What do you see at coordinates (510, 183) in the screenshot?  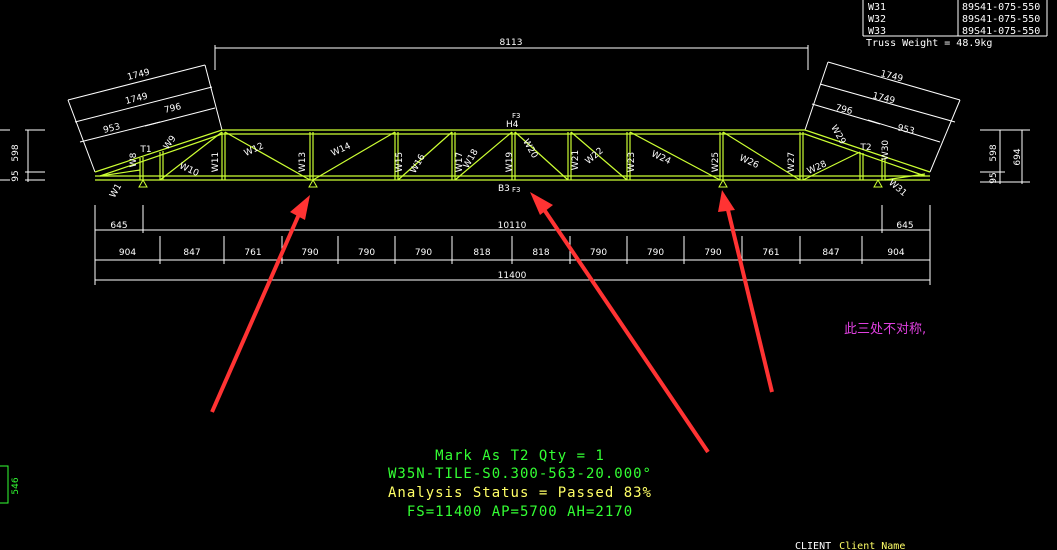 I see `supports` at bounding box center [510, 183].